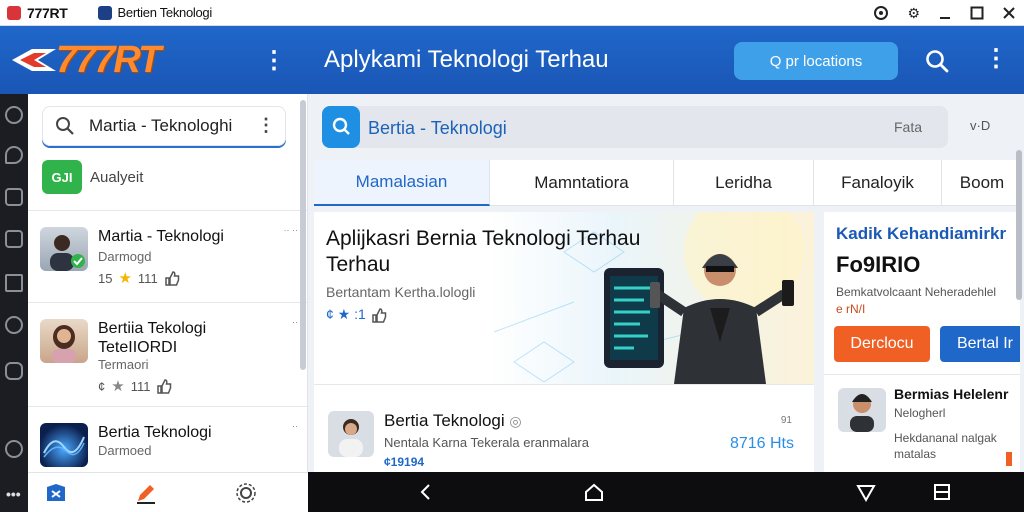 The width and height of the screenshot is (1024, 512). I want to click on left-rail: •••, so click(14, 303).